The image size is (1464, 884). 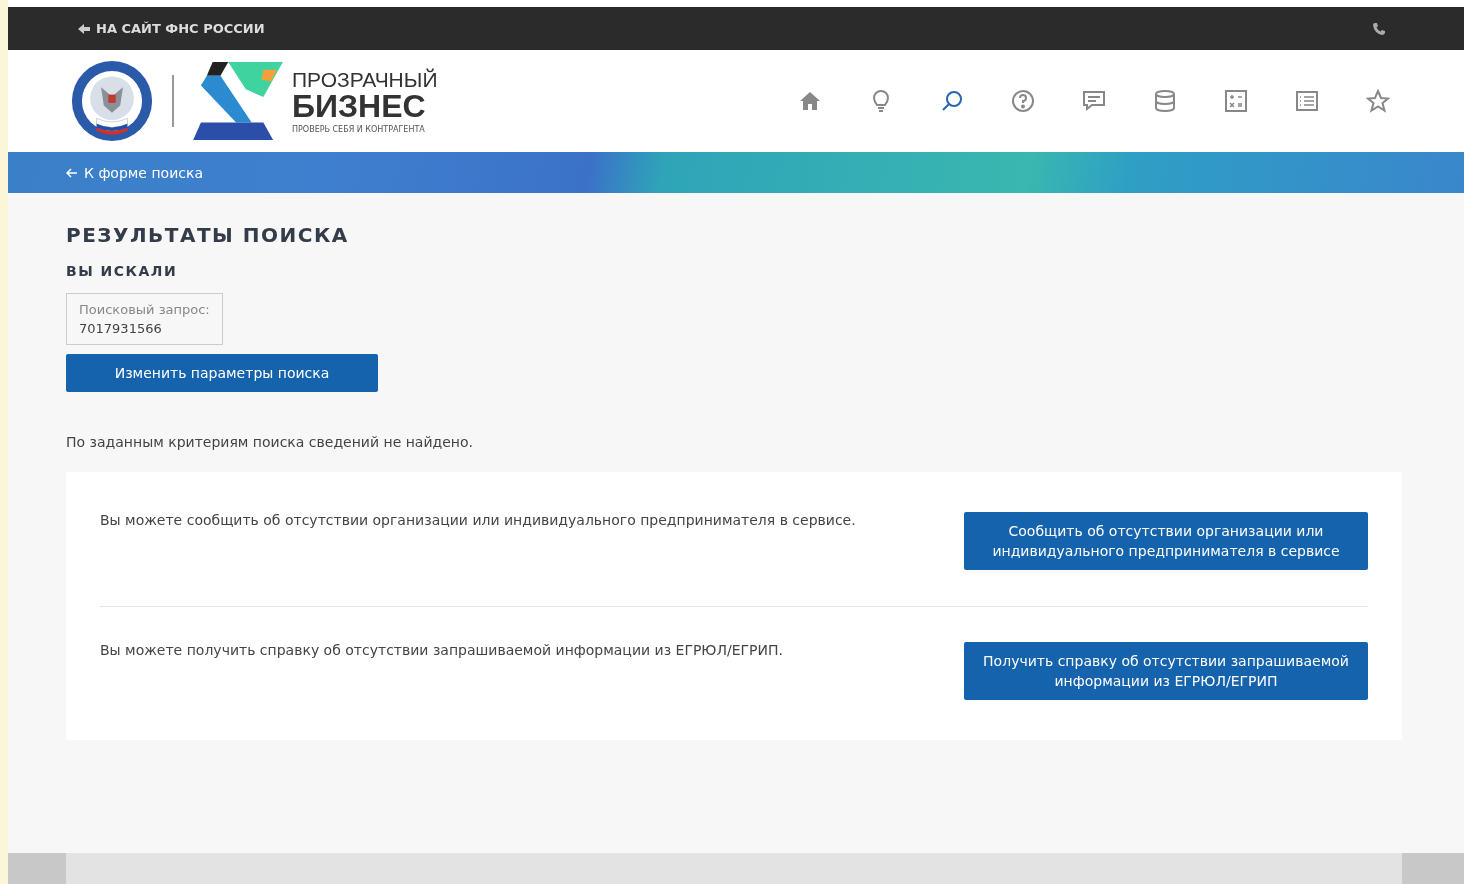 I want to click on logo-tagline: ПРОВЕРЬ СЕБЯ И КОНТРАГЕНТА, so click(x=359, y=129).